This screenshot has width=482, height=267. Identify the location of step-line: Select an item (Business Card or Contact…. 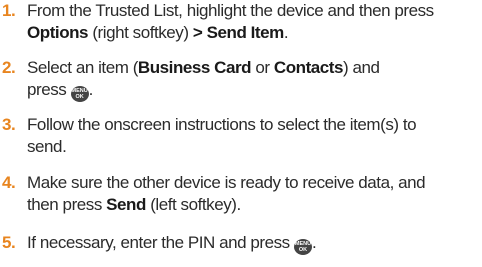
(203, 67).